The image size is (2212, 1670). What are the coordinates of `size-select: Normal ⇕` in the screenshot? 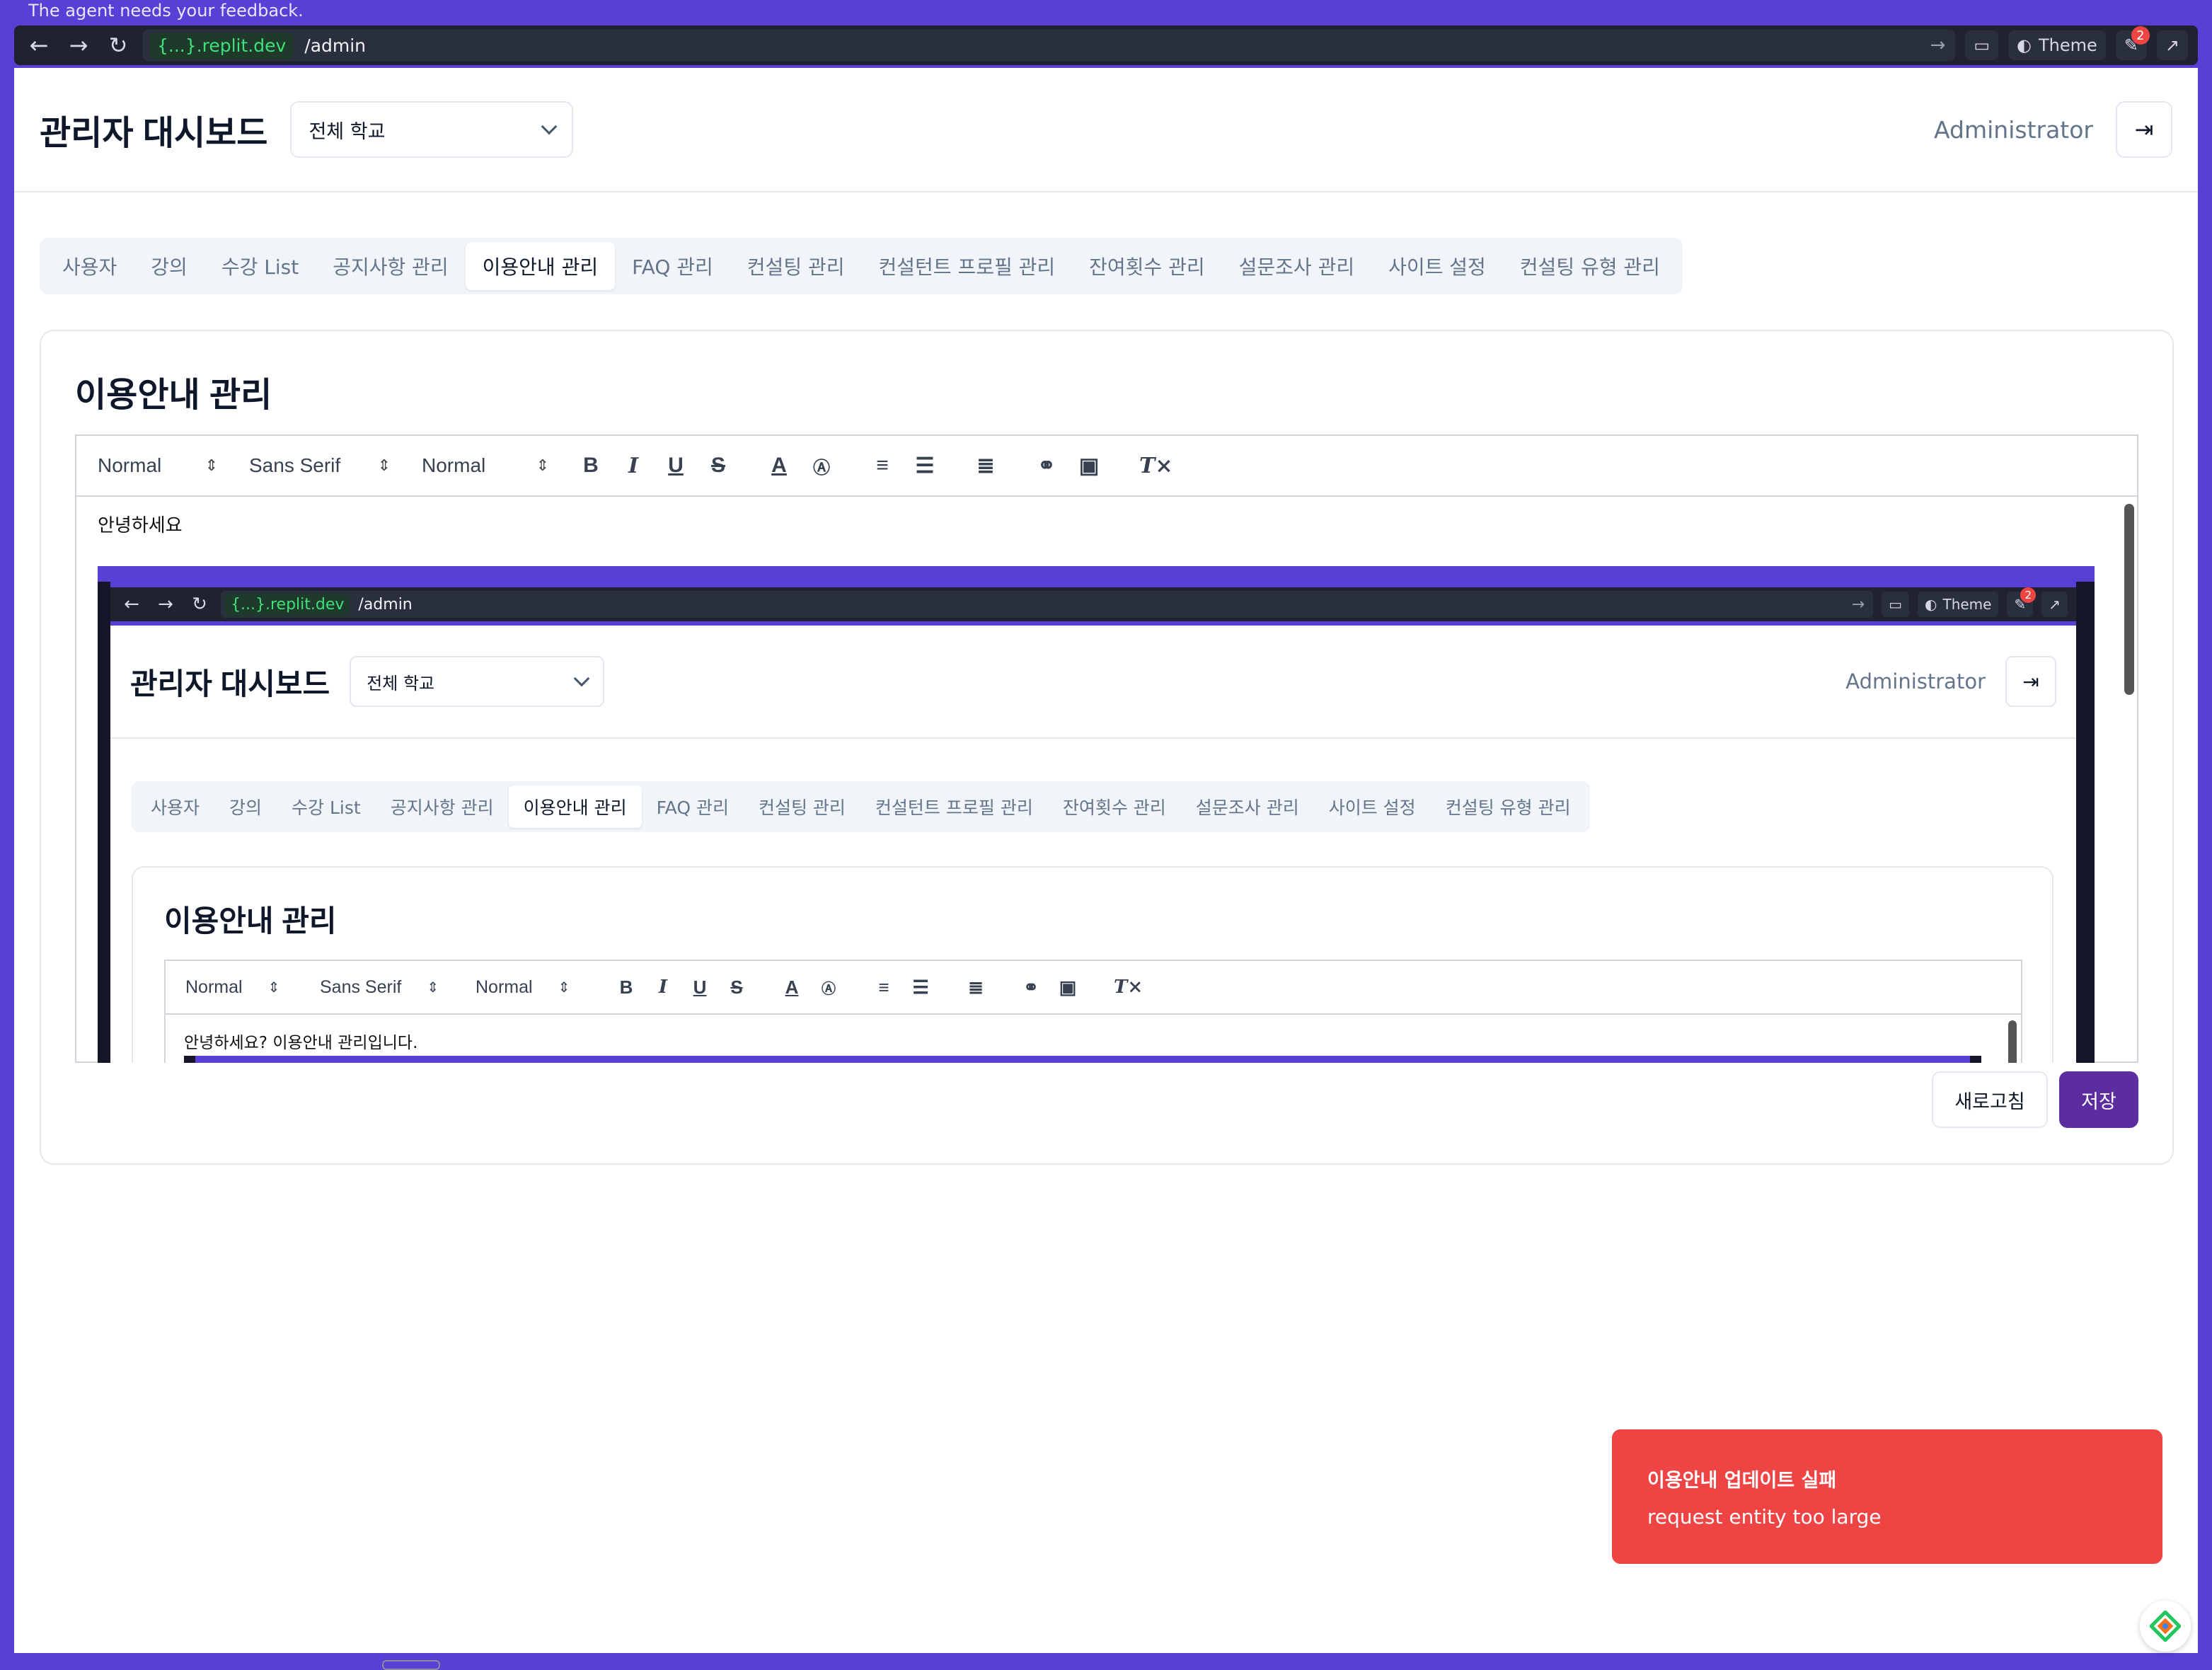 It's located at (485, 466).